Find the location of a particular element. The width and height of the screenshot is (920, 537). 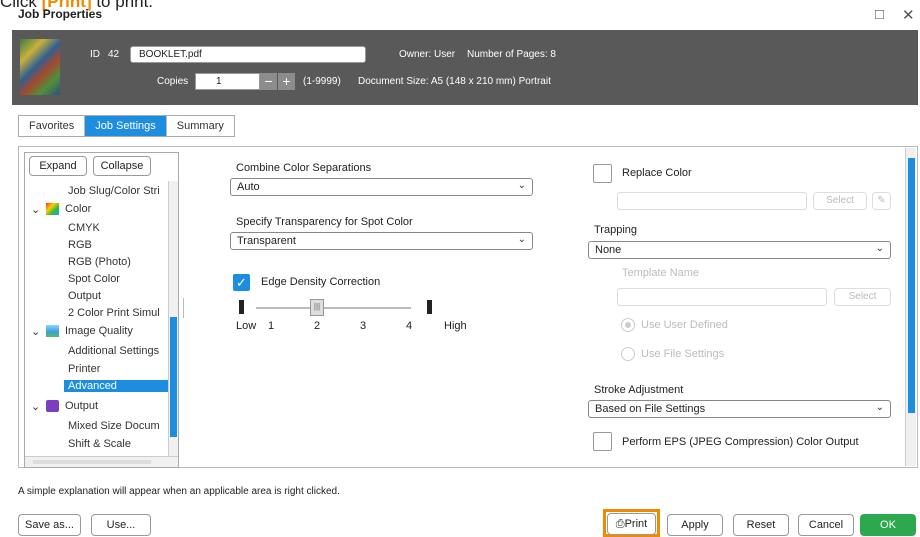

collapse-button: Collapse is located at coordinates (122, 166).